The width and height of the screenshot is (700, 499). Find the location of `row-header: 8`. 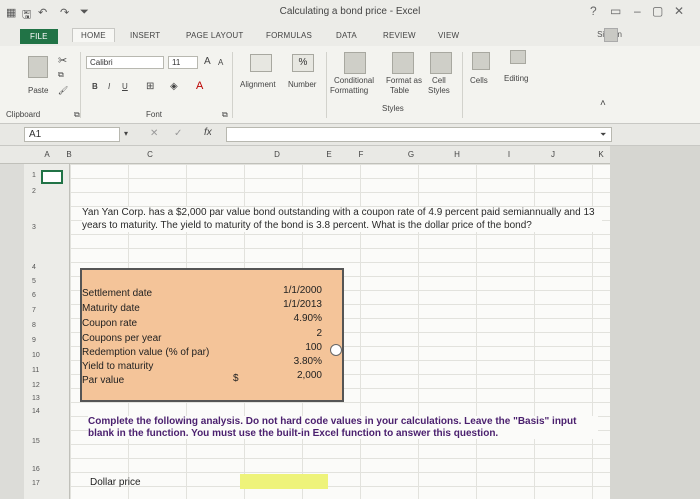

row-header: 8 is located at coordinates (47, 325).